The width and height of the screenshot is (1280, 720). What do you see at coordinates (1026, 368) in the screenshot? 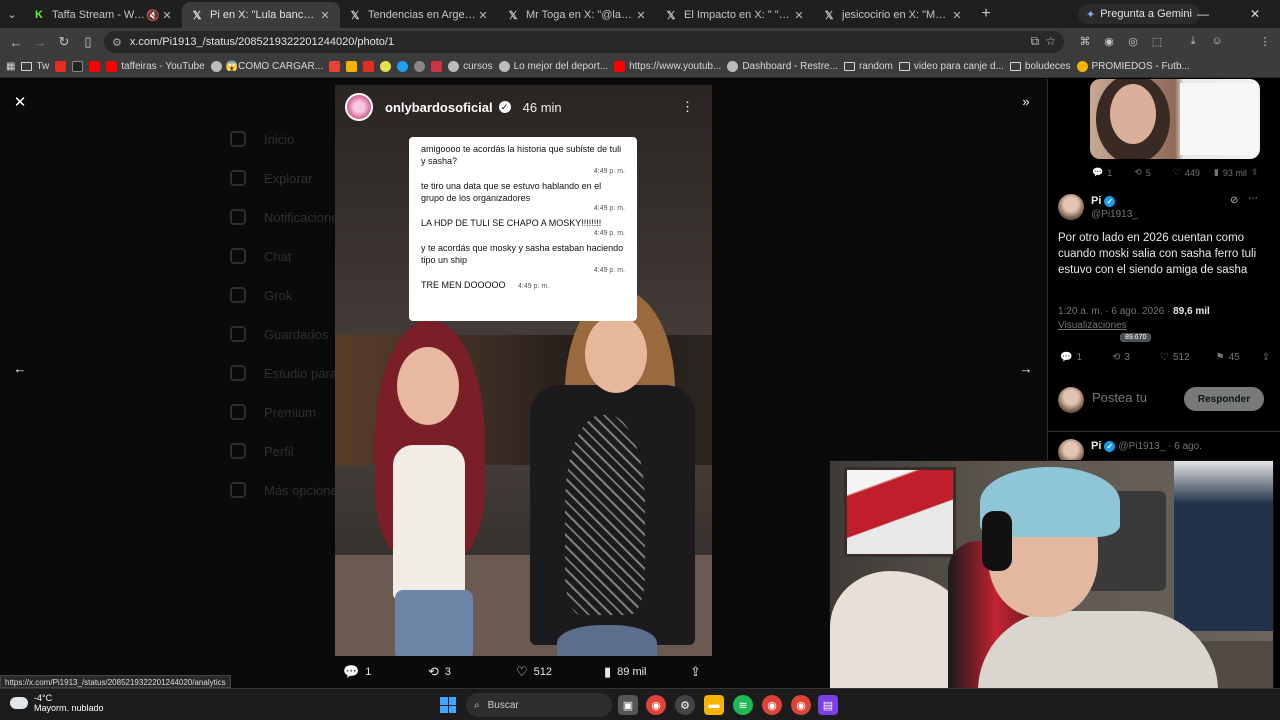
I see `next-photo-icon: →` at bounding box center [1026, 368].